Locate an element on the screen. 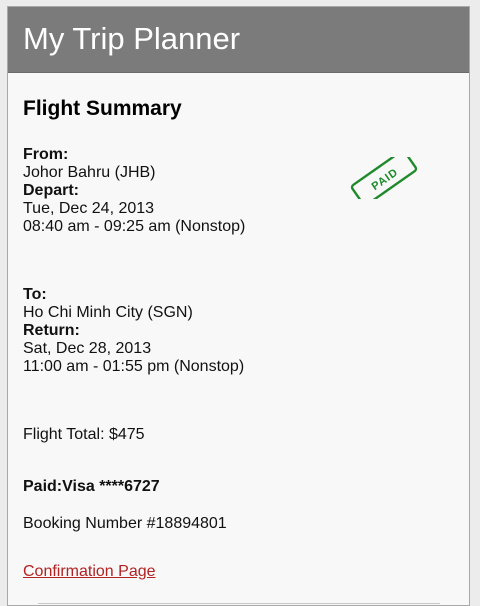 This screenshot has height=606, width=480. app-title: My Trip Planner is located at coordinates (132, 38).